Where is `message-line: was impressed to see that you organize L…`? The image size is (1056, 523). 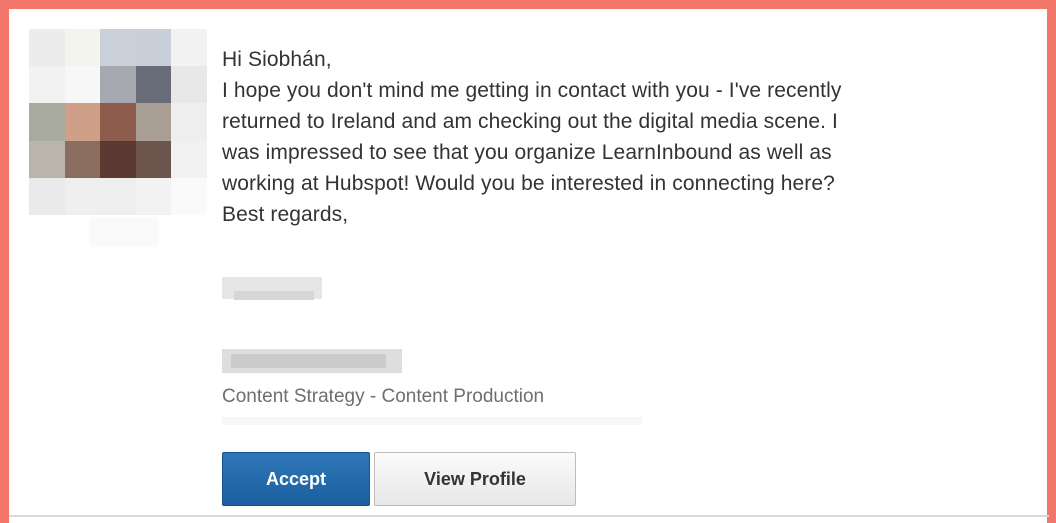
message-line: was impressed to see that you organize L… is located at coordinates (527, 152).